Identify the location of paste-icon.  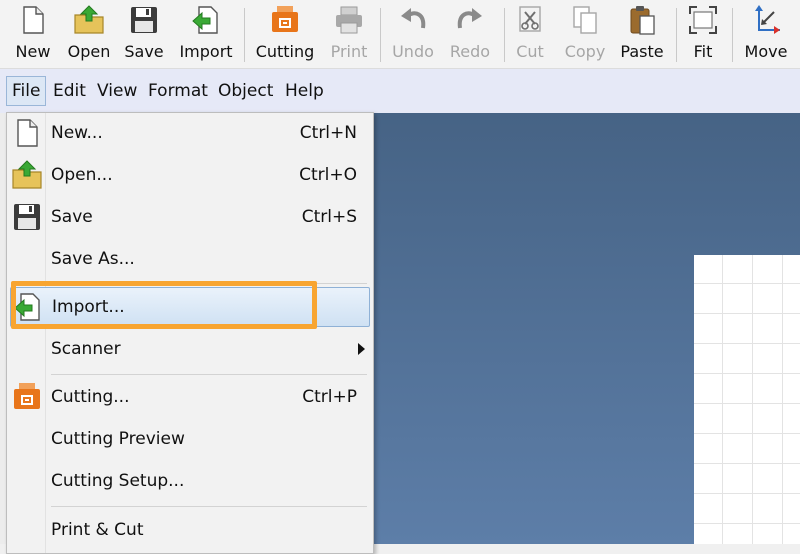
(642, 20).